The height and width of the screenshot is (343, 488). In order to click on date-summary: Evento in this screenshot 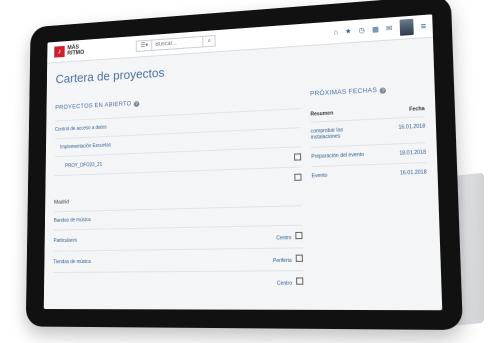, I will do `click(319, 176)`.